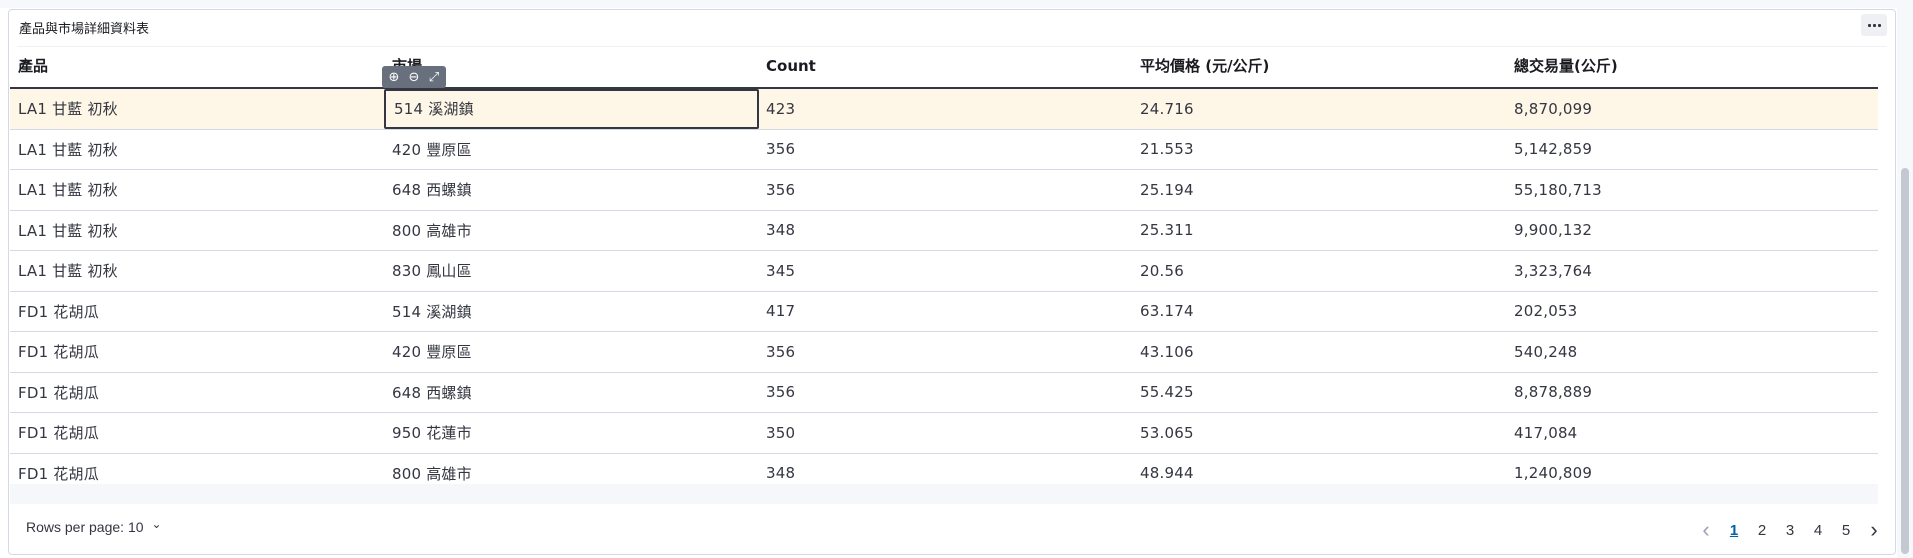 The image size is (1913, 558). Describe the element at coordinates (944, 494) in the screenshot. I see `table-footer-spacer` at that location.